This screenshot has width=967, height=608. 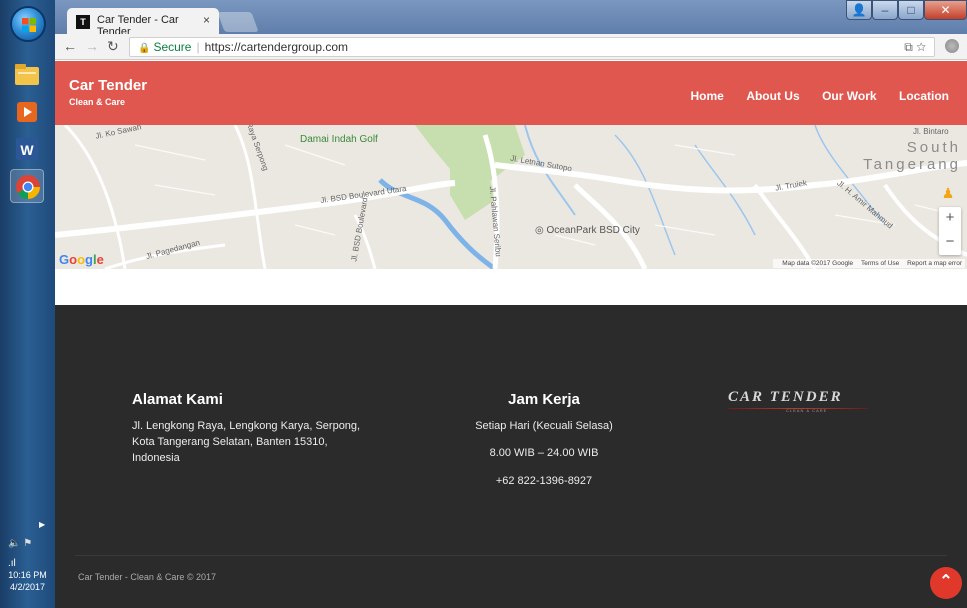 What do you see at coordinates (885, 10) in the screenshot?
I see `minimize-button: –` at bounding box center [885, 10].